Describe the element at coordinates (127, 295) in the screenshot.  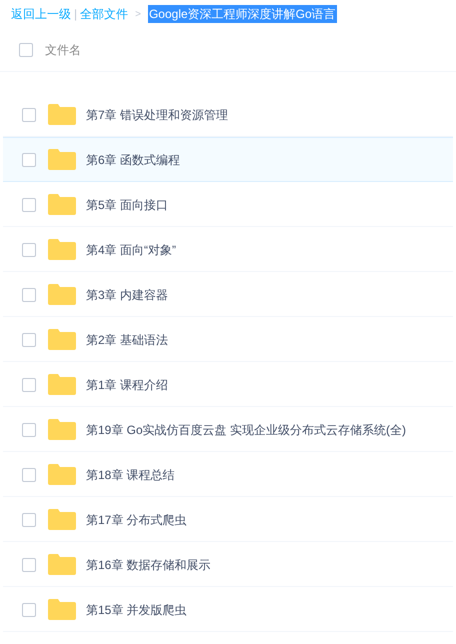
I see `folder-name: 第3章 内建容器` at that location.